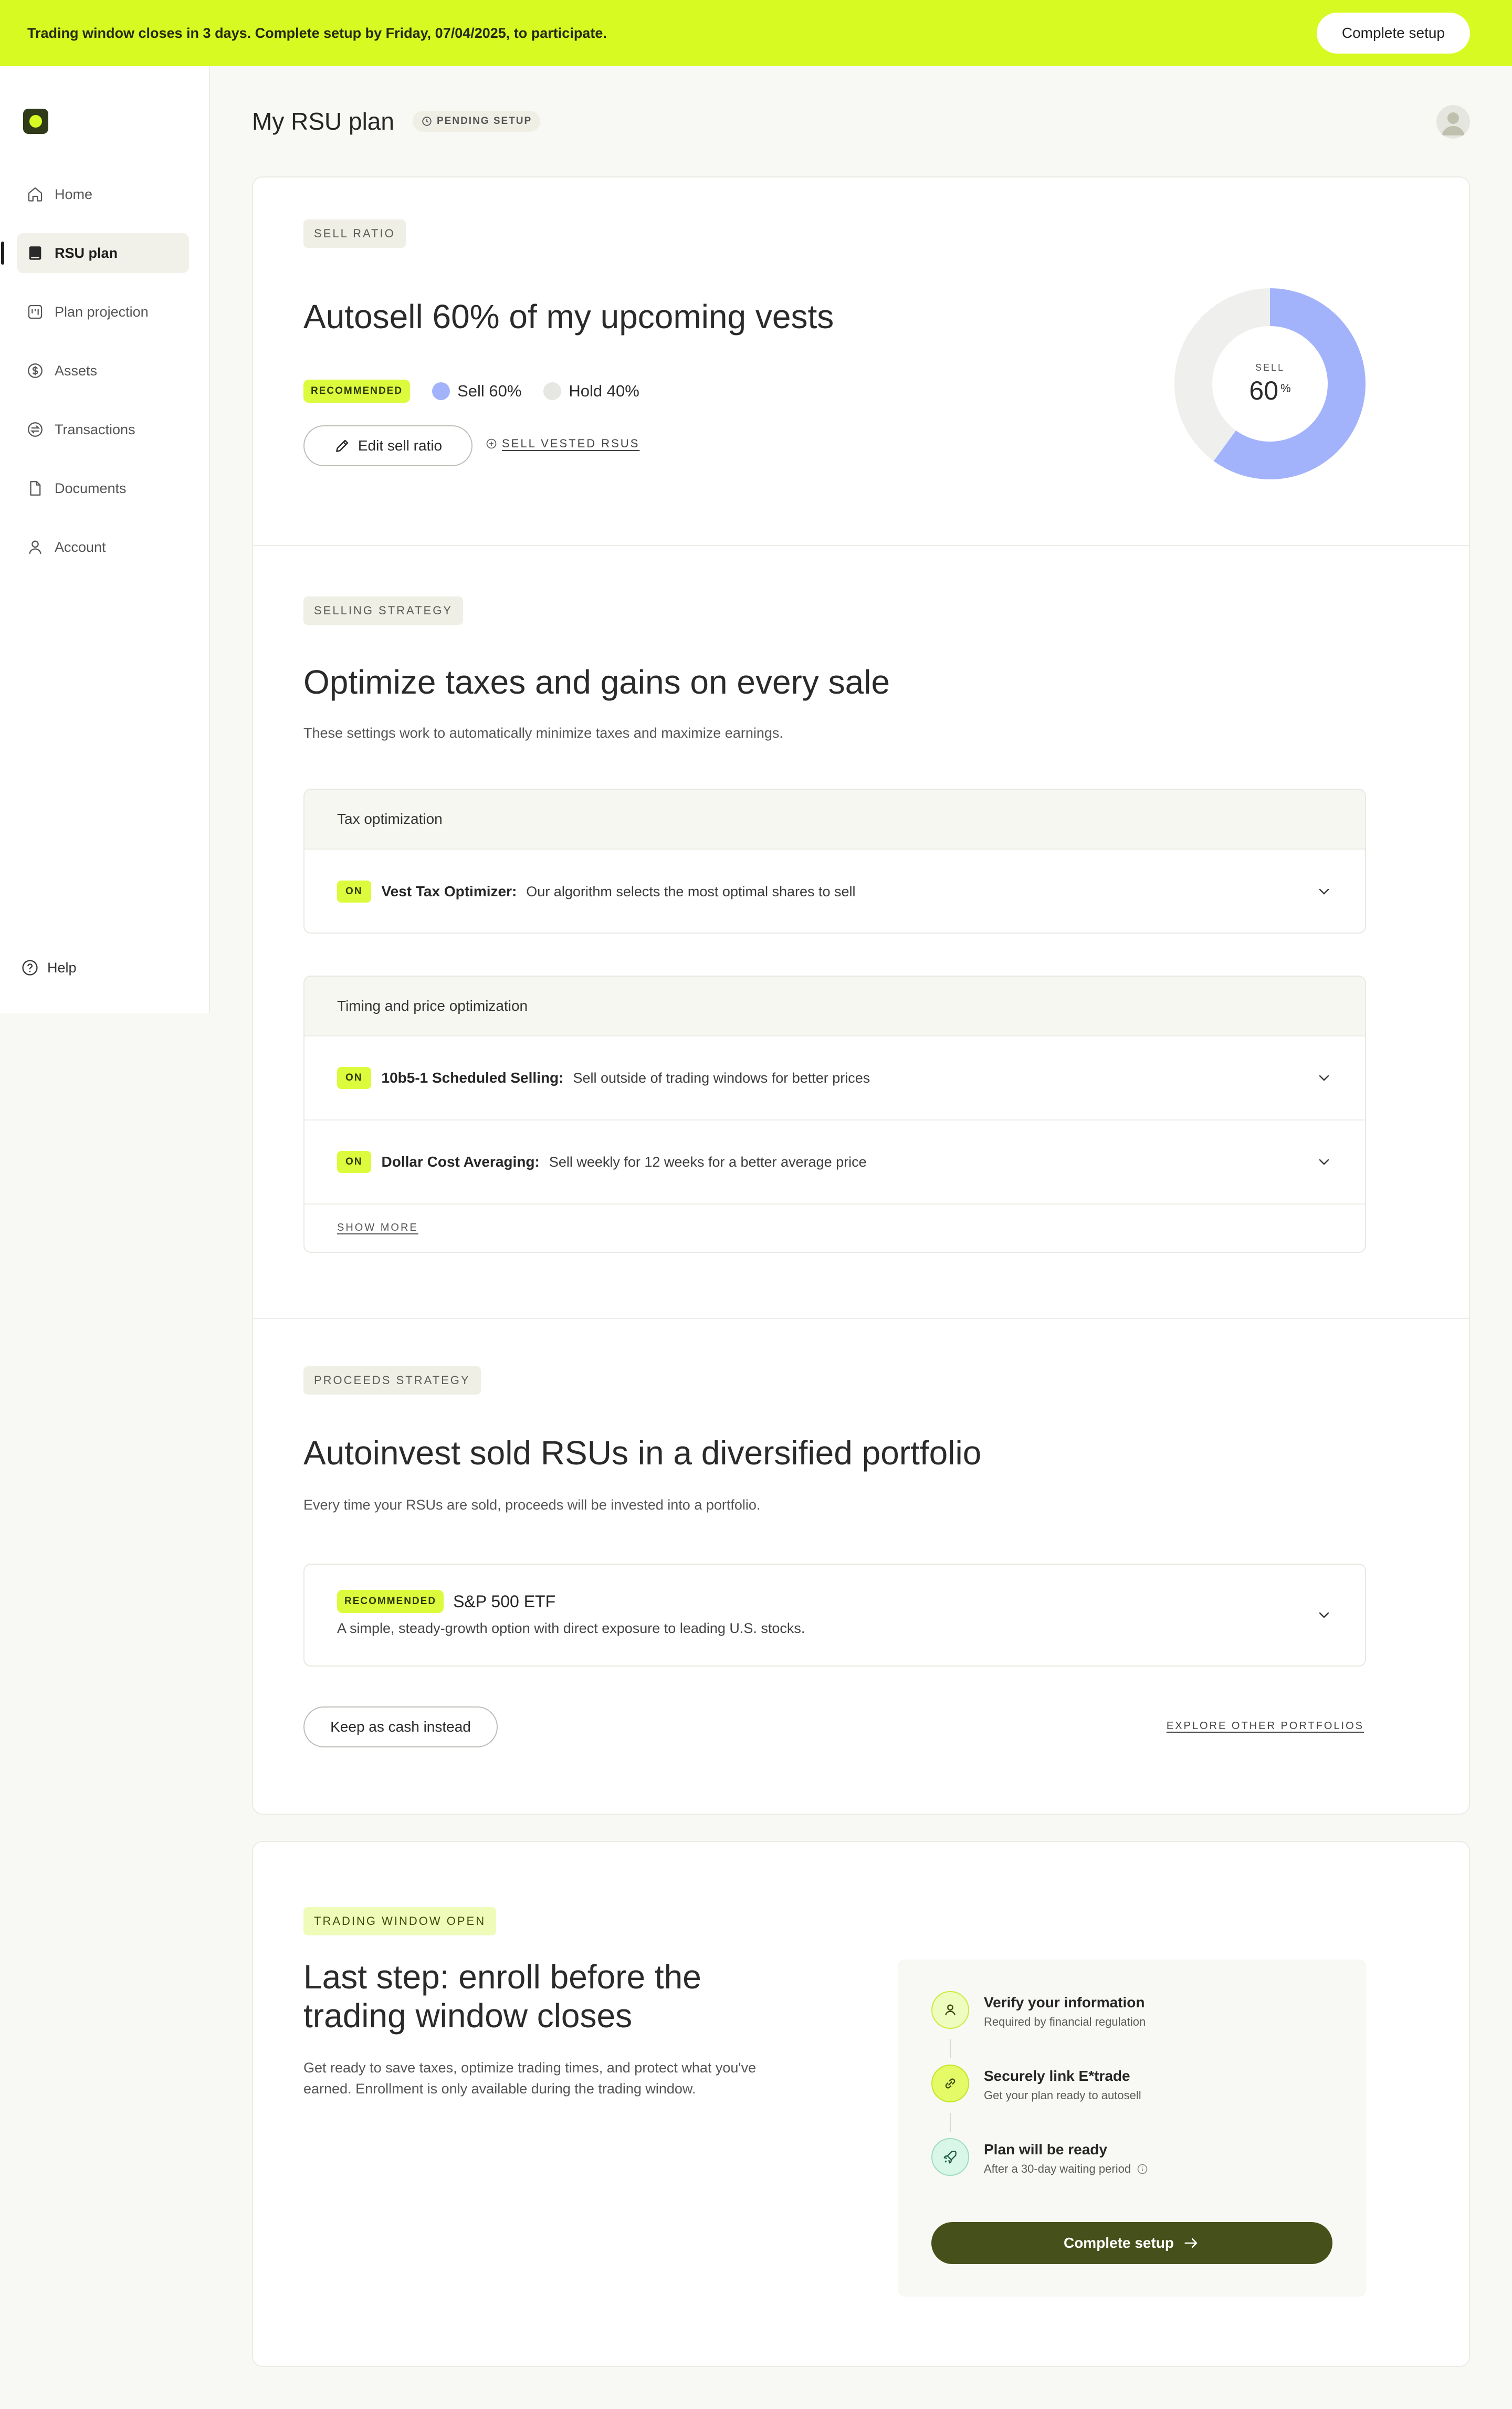  What do you see at coordinates (35, 429) in the screenshot?
I see `transfer-icon` at bounding box center [35, 429].